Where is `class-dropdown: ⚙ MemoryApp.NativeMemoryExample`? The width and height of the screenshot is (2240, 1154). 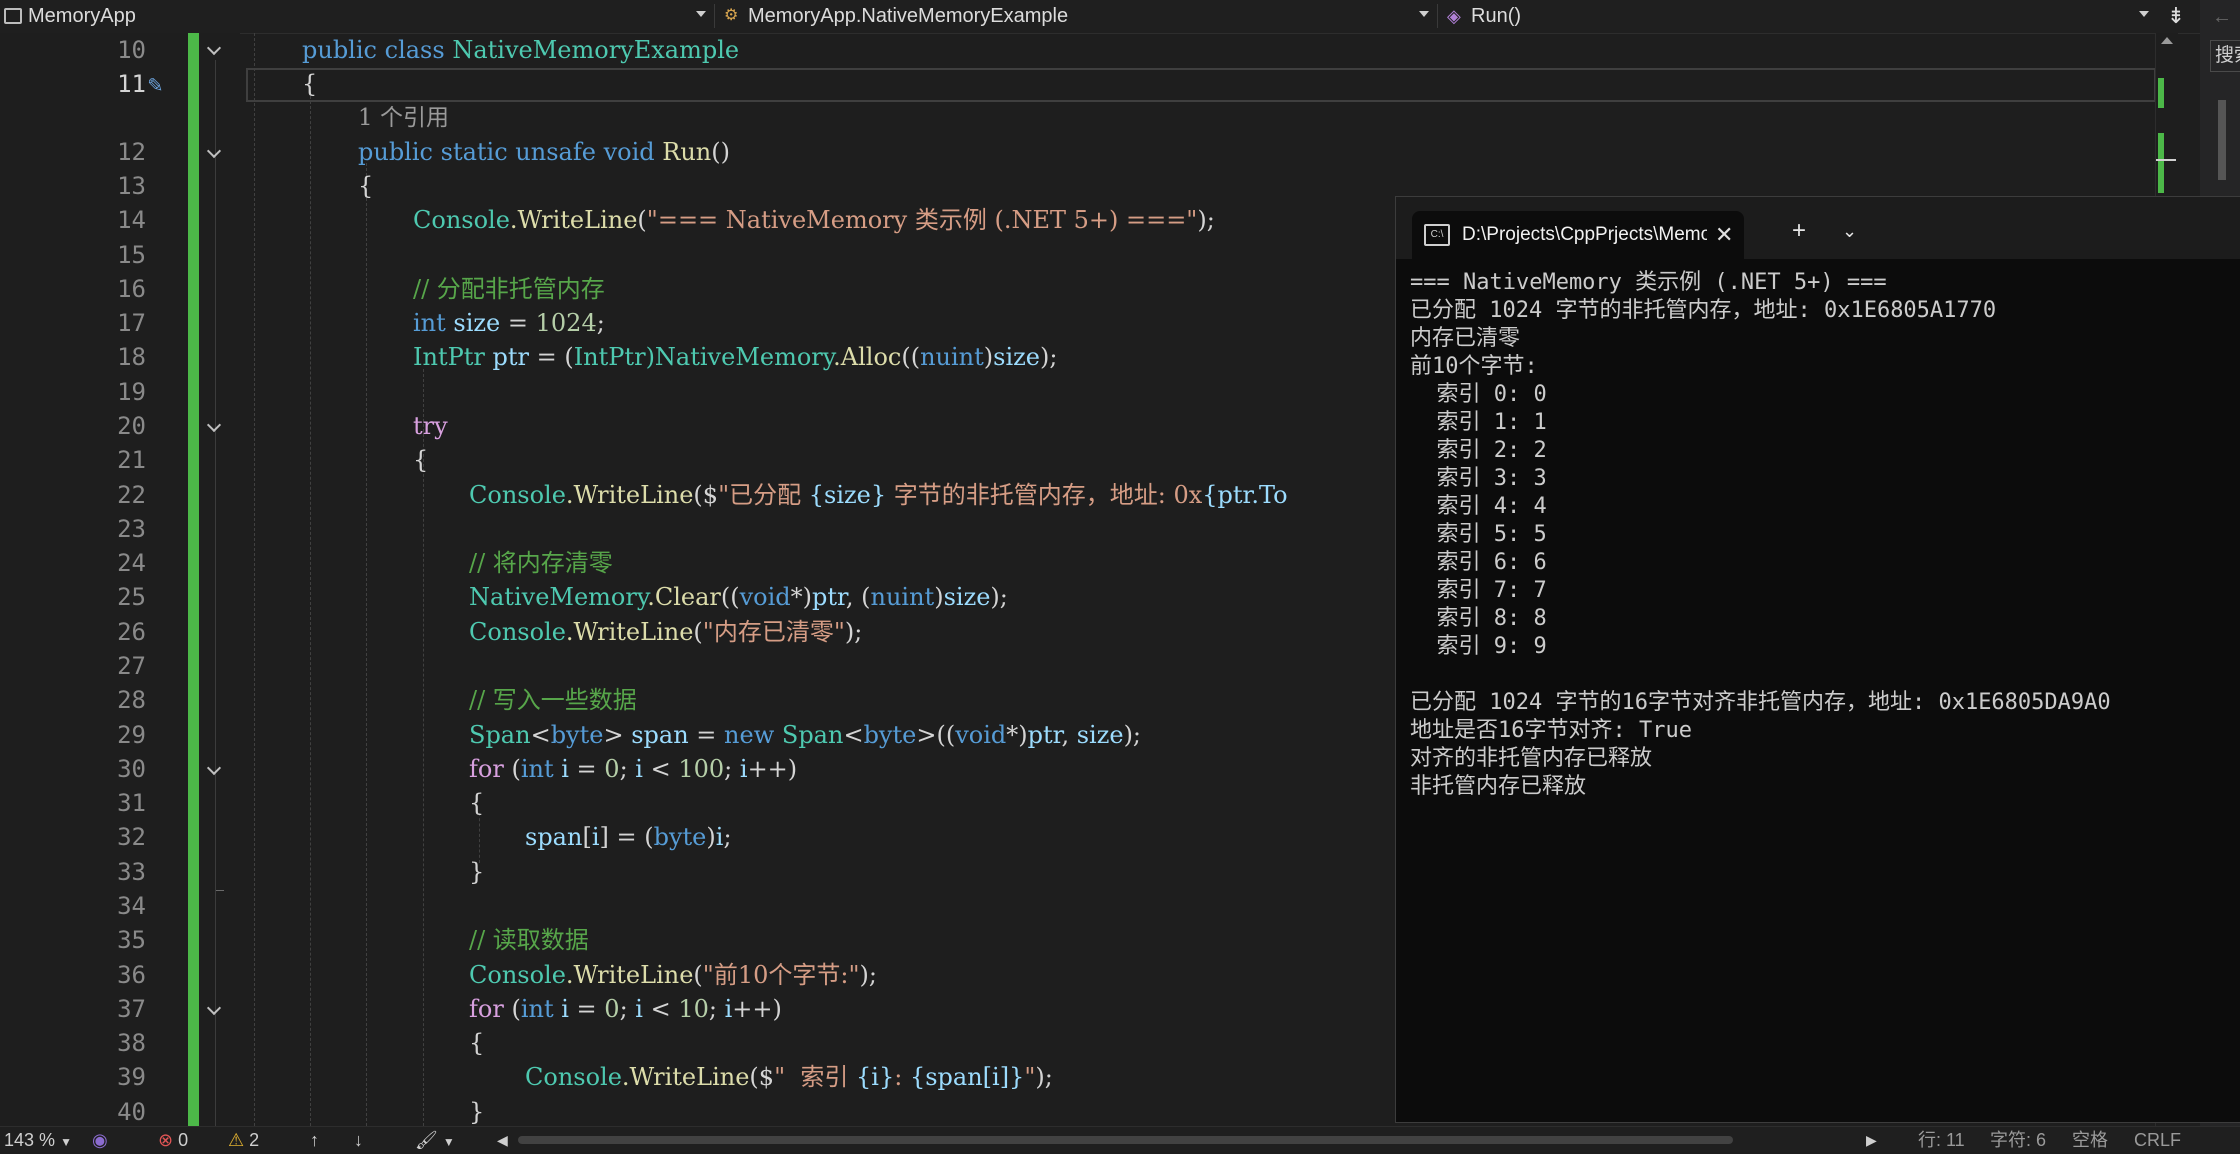 class-dropdown: ⚙ MemoryApp.NativeMemoryExample is located at coordinates (1077, 16).